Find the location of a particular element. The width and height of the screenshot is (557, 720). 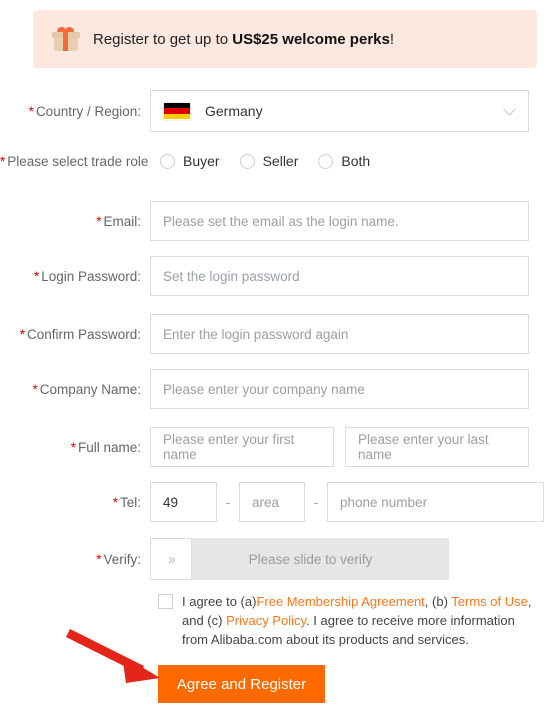

confirm-password-input: Enter the login password again is located at coordinates (339, 334).